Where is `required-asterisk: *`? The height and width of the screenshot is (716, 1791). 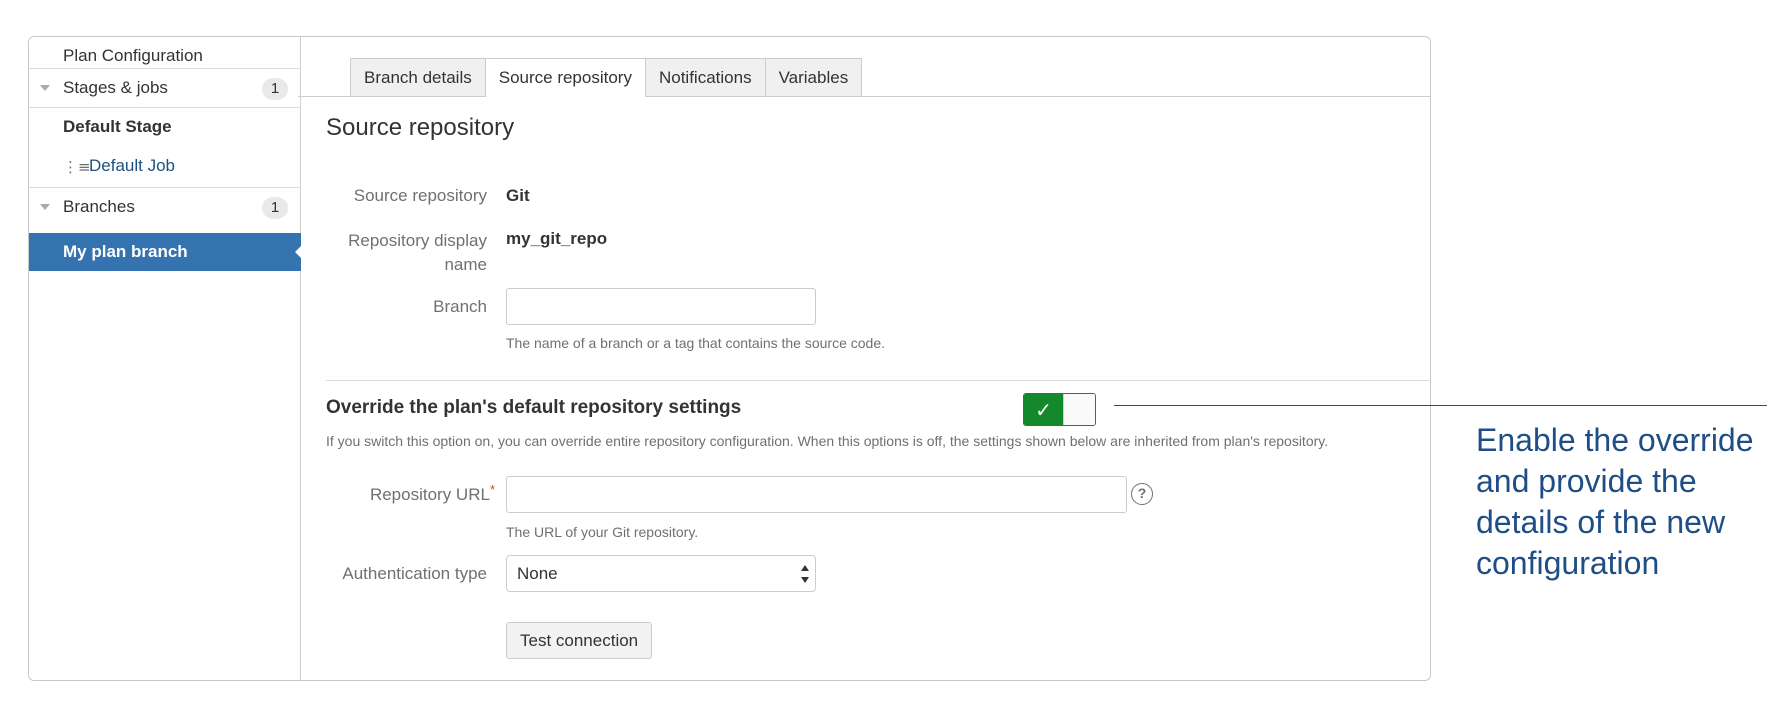
required-asterisk: * is located at coordinates (492, 489).